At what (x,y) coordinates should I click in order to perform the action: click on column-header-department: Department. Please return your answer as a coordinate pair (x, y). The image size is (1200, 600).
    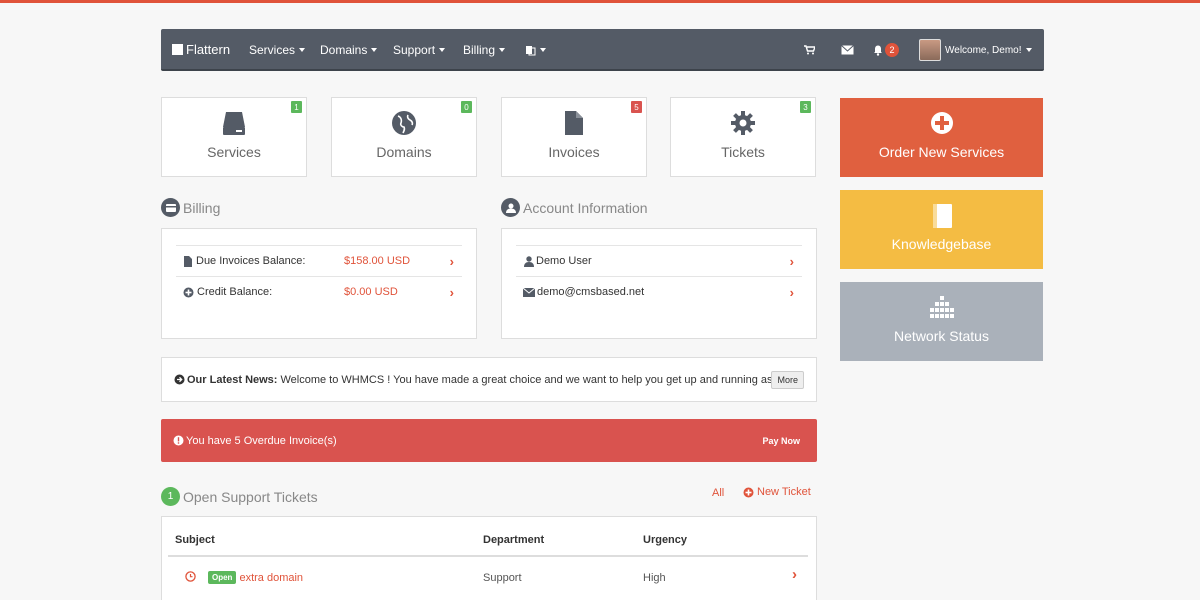
    Looking at the image, I should click on (513, 540).